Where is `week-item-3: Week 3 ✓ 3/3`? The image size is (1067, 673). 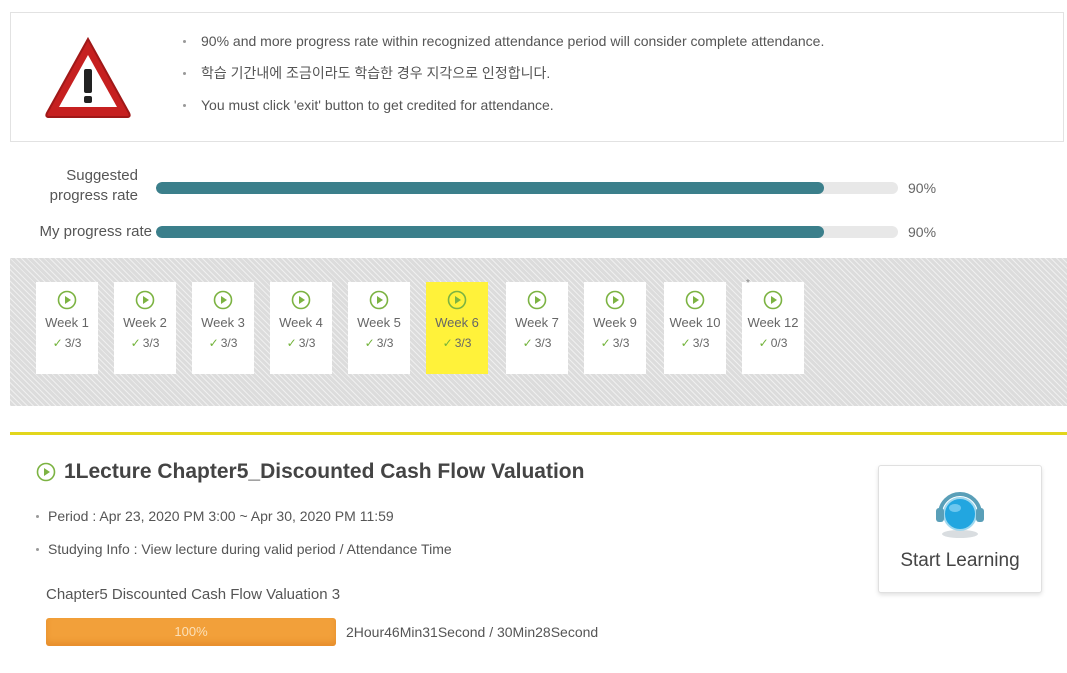 week-item-3: Week 3 ✓ 3/3 is located at coordinates (223, 328).